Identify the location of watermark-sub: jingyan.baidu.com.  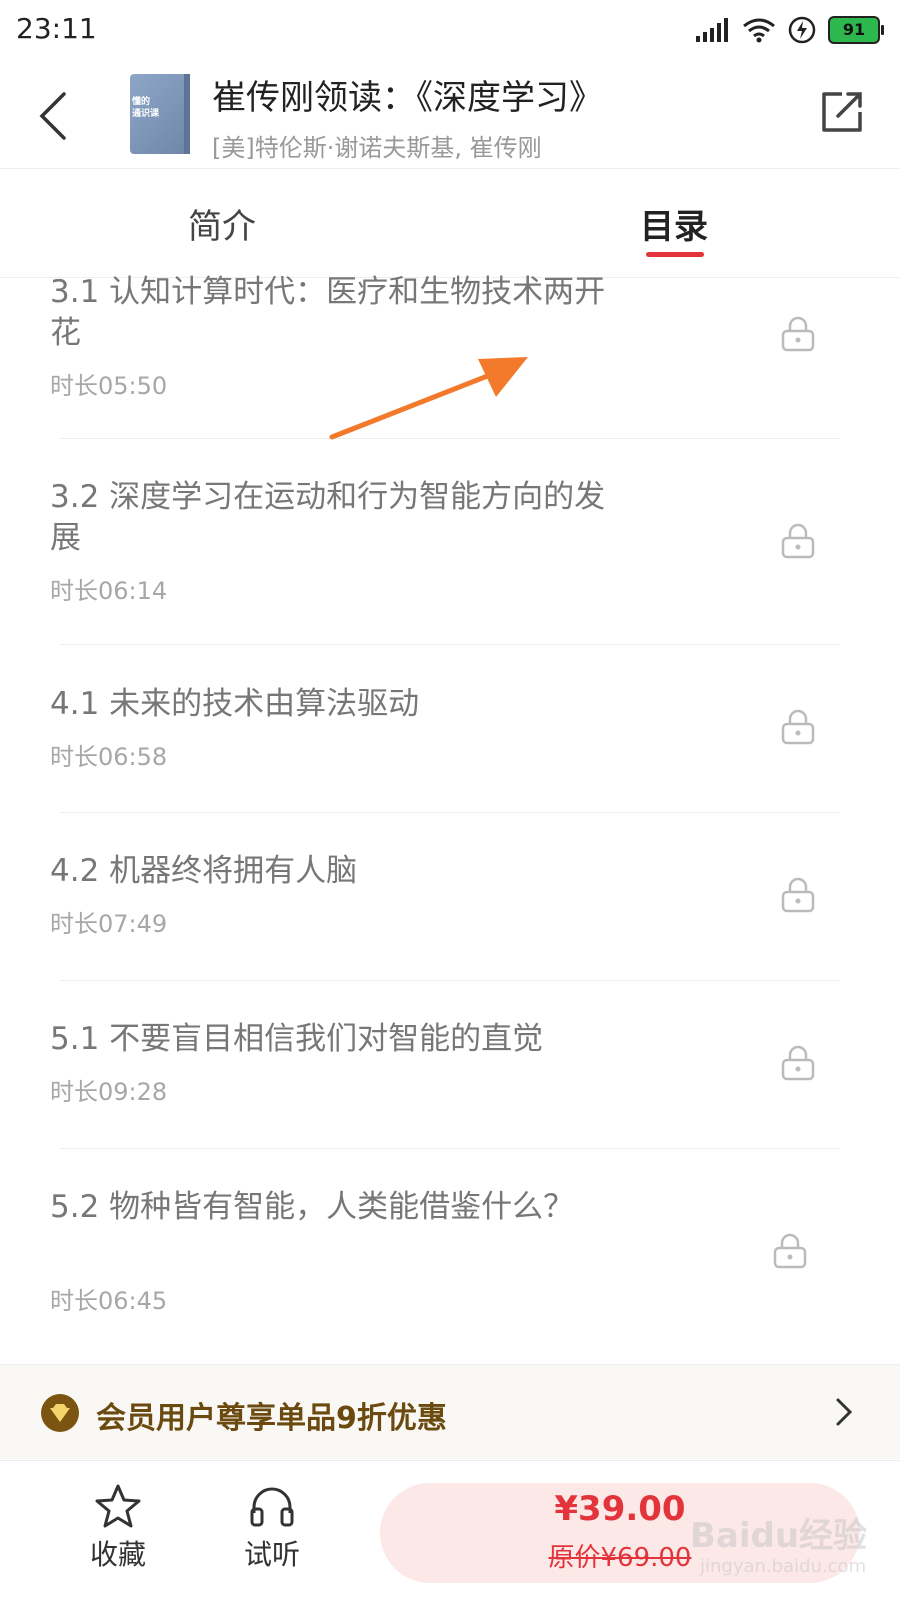
(783, 1566).